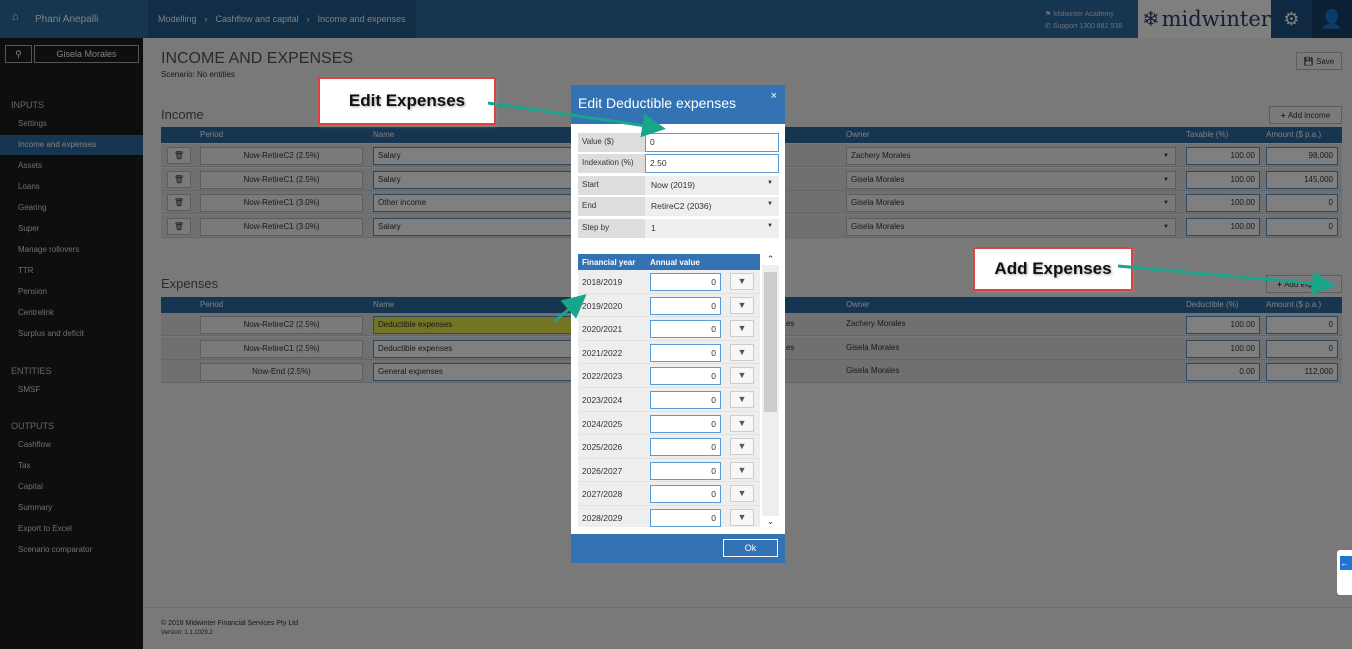 The image size is (1352, 649). I want to click on arrow-add, so click(1226, 280).